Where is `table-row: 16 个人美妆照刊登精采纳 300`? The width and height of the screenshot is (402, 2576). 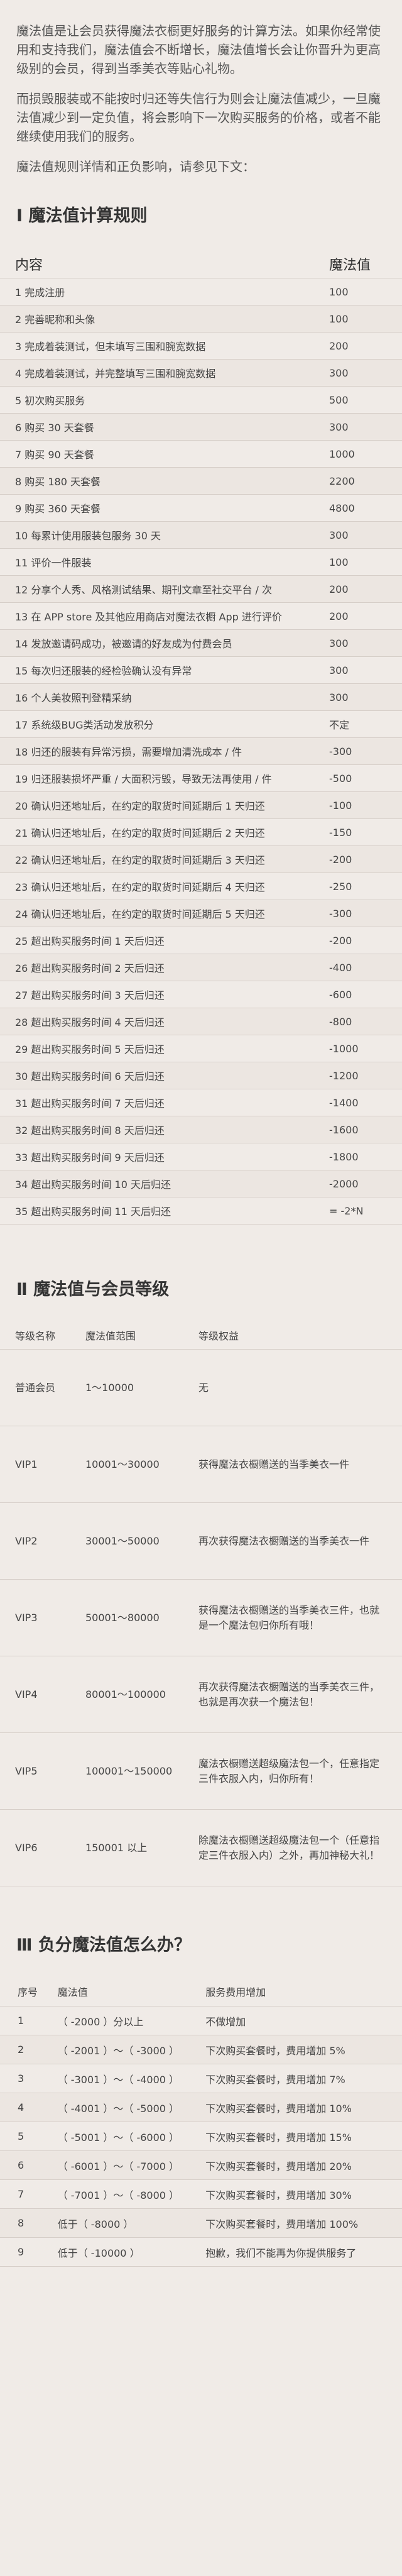 table-row: 16 个人美妆照刊登精采纳 300 is located at coordinates (201, 697).